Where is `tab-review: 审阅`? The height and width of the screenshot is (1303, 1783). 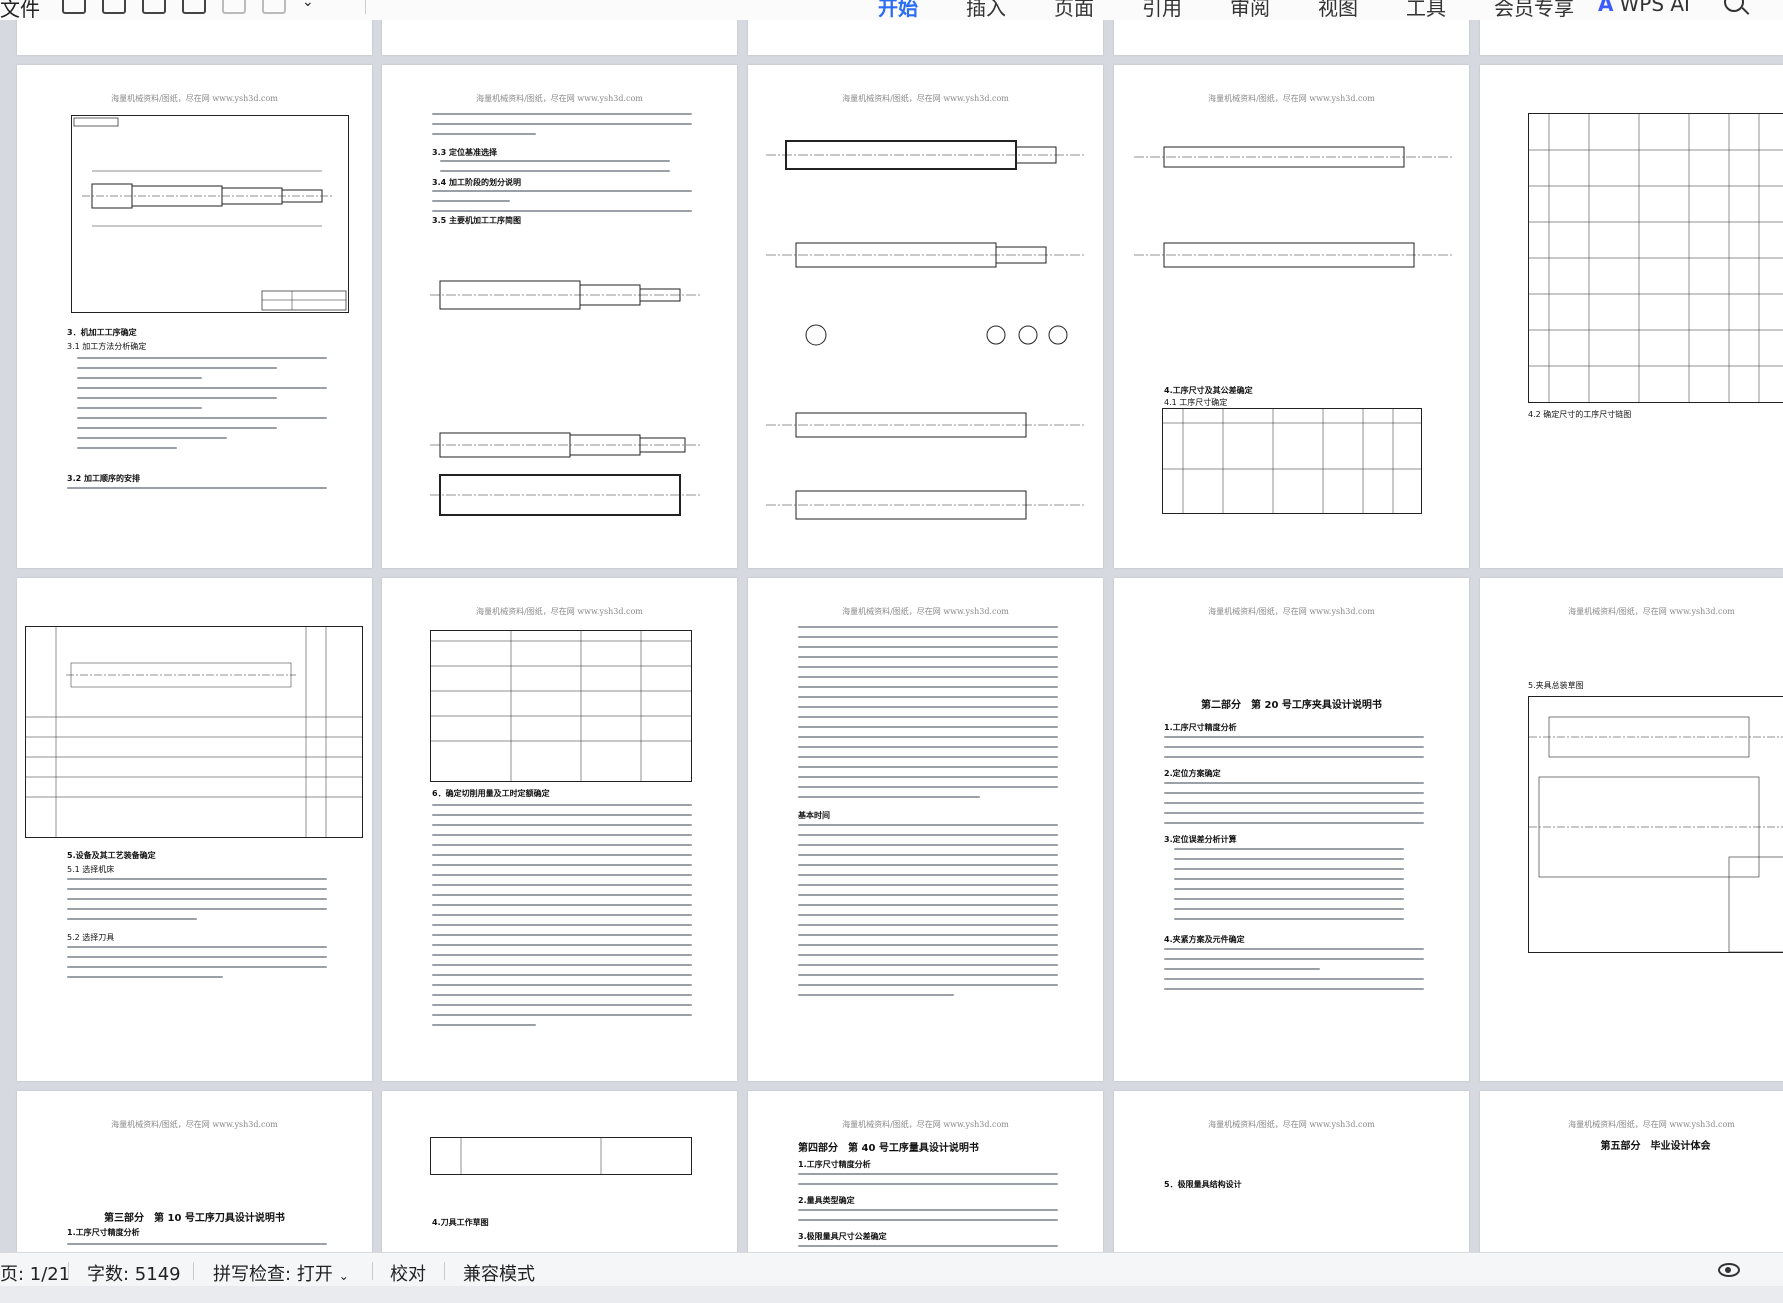 tab-review: 审阅 is located at coordinates (1250, 10).